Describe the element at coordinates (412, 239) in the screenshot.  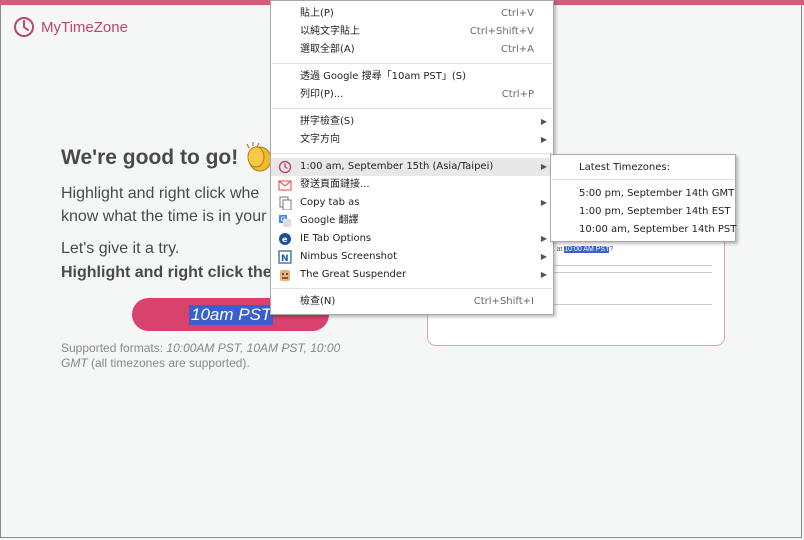
I see `menu-item-ie-tab: e IE Tab Options ▶` at that location.